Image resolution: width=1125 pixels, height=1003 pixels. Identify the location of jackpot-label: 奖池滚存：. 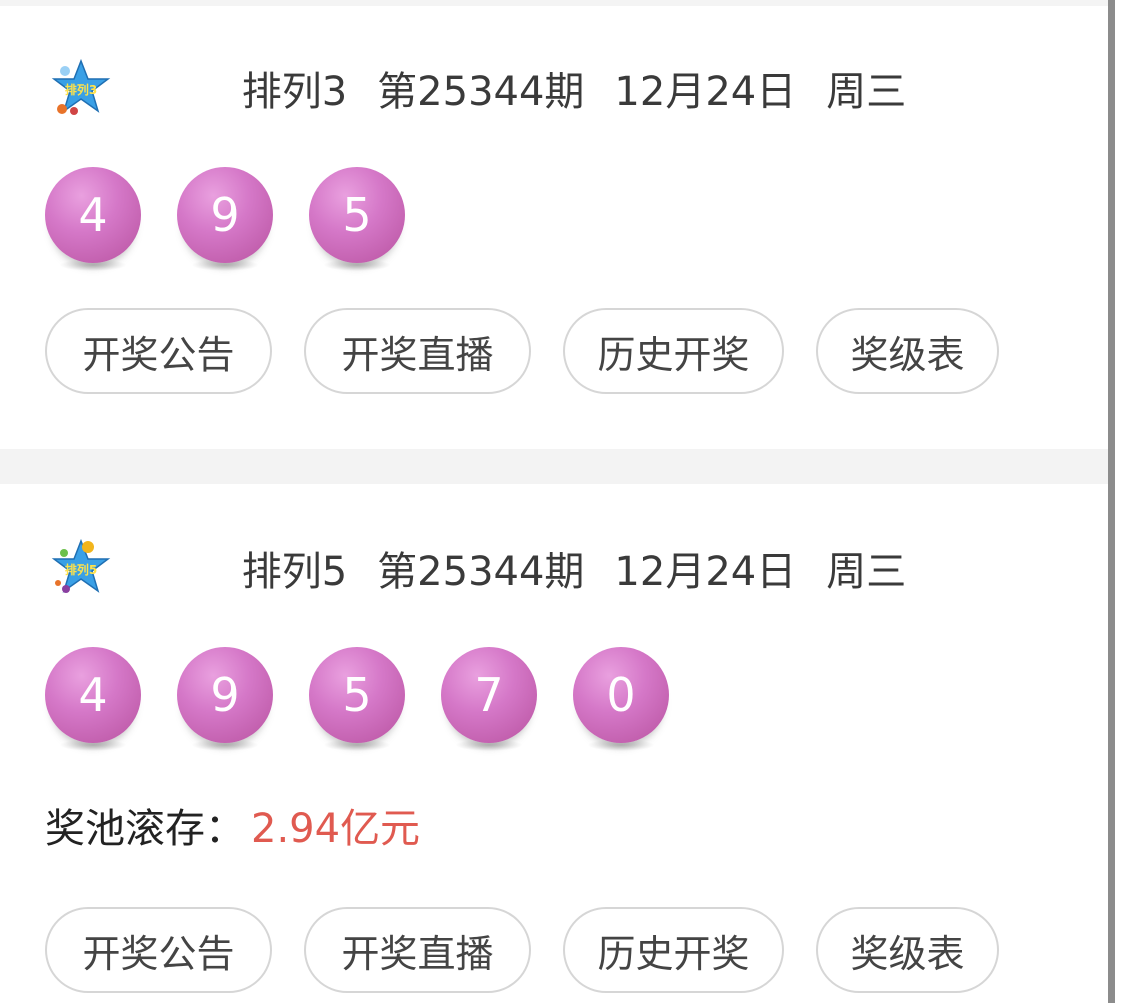
(145, 829).